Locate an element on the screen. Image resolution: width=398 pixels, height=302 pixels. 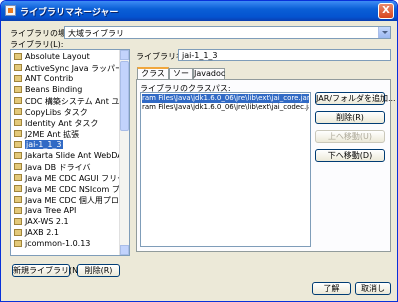
move-up-button: 上へ移動(U) is located at coordinates (350, 136).